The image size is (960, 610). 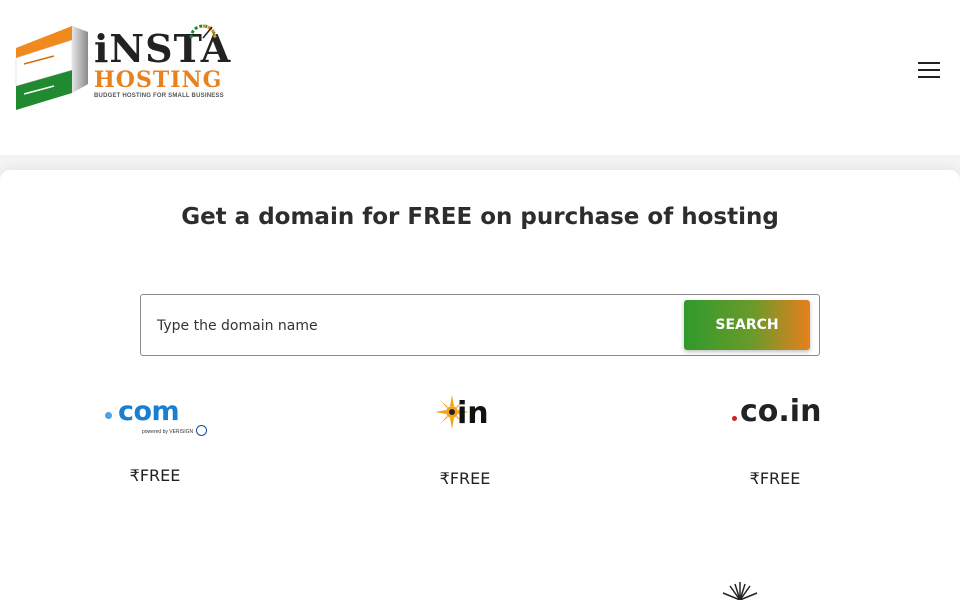 What do you see at coordinates (158, 80) in the screenshot?
I see `logo-wordmark-hosting: HOSTING` at bounding box center [158, 80].